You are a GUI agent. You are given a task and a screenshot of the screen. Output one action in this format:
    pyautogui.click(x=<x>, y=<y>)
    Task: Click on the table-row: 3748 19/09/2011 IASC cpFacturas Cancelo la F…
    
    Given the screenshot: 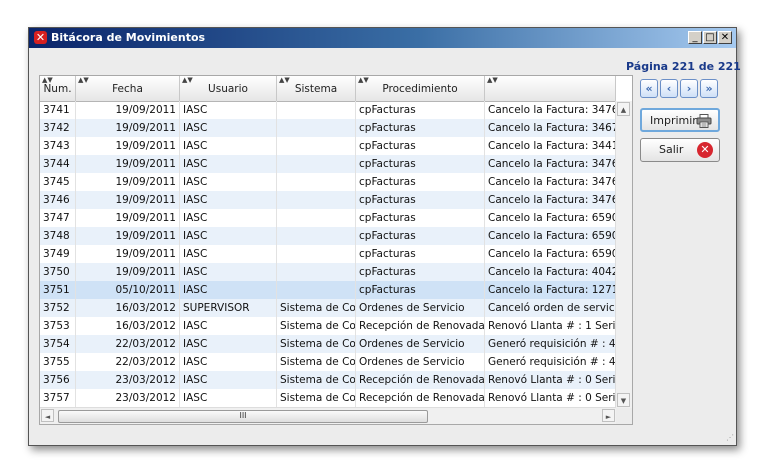 What is the action you would take?
    pyautogui.click(x=328, y=236)
    